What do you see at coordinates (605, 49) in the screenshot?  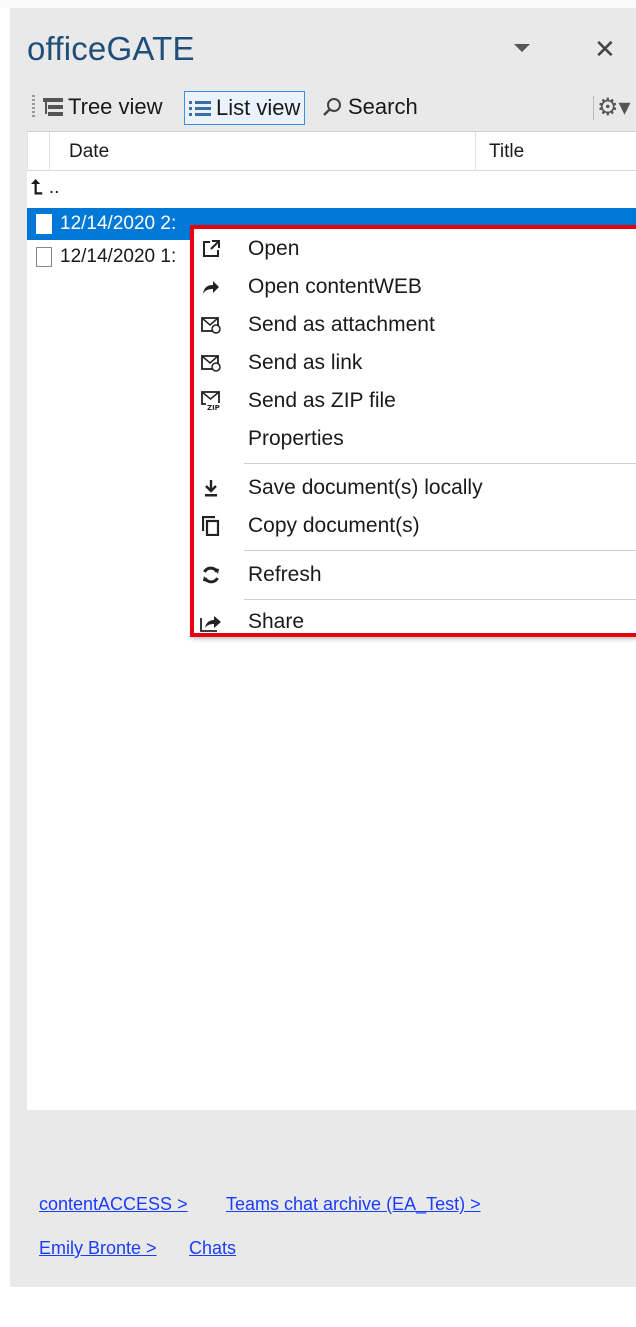 I see `close-icon: ✕` at bounding box center [605, 49].